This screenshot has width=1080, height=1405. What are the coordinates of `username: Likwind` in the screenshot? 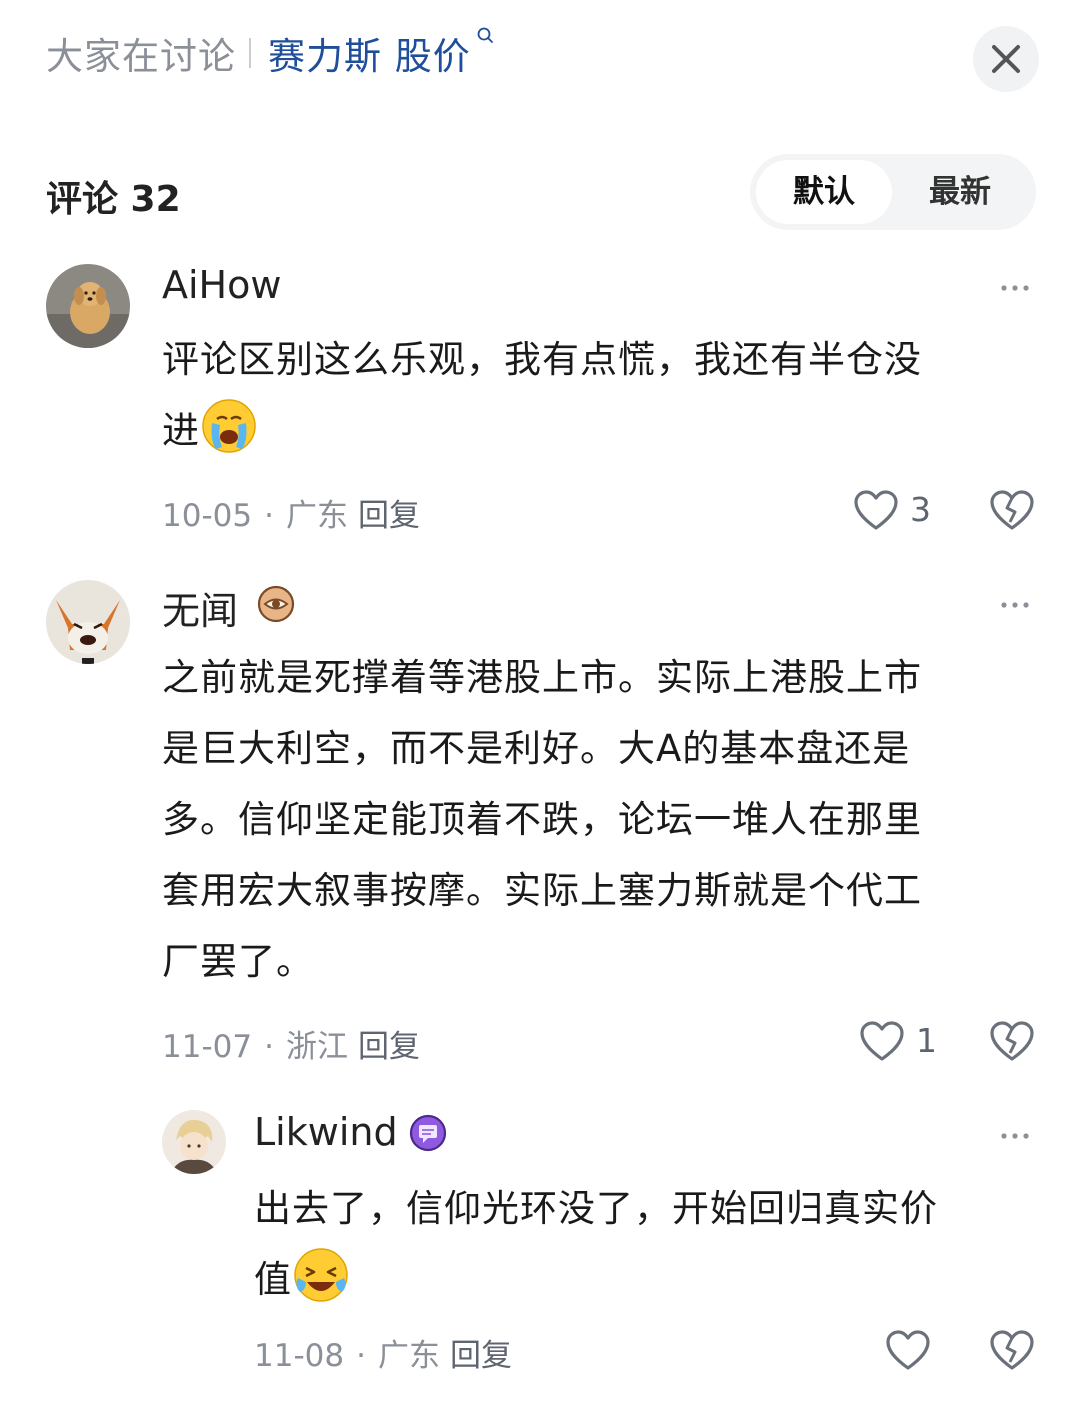 It's located at (326, 1132).